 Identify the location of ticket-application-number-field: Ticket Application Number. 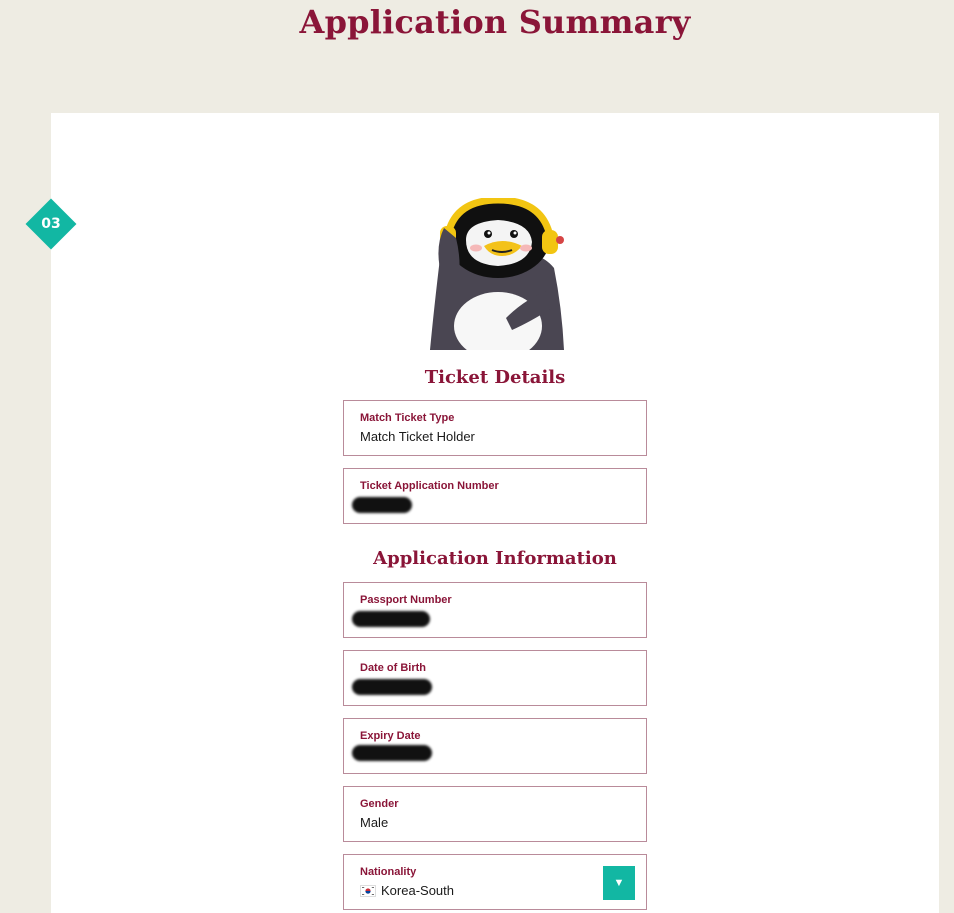
(495, 496).